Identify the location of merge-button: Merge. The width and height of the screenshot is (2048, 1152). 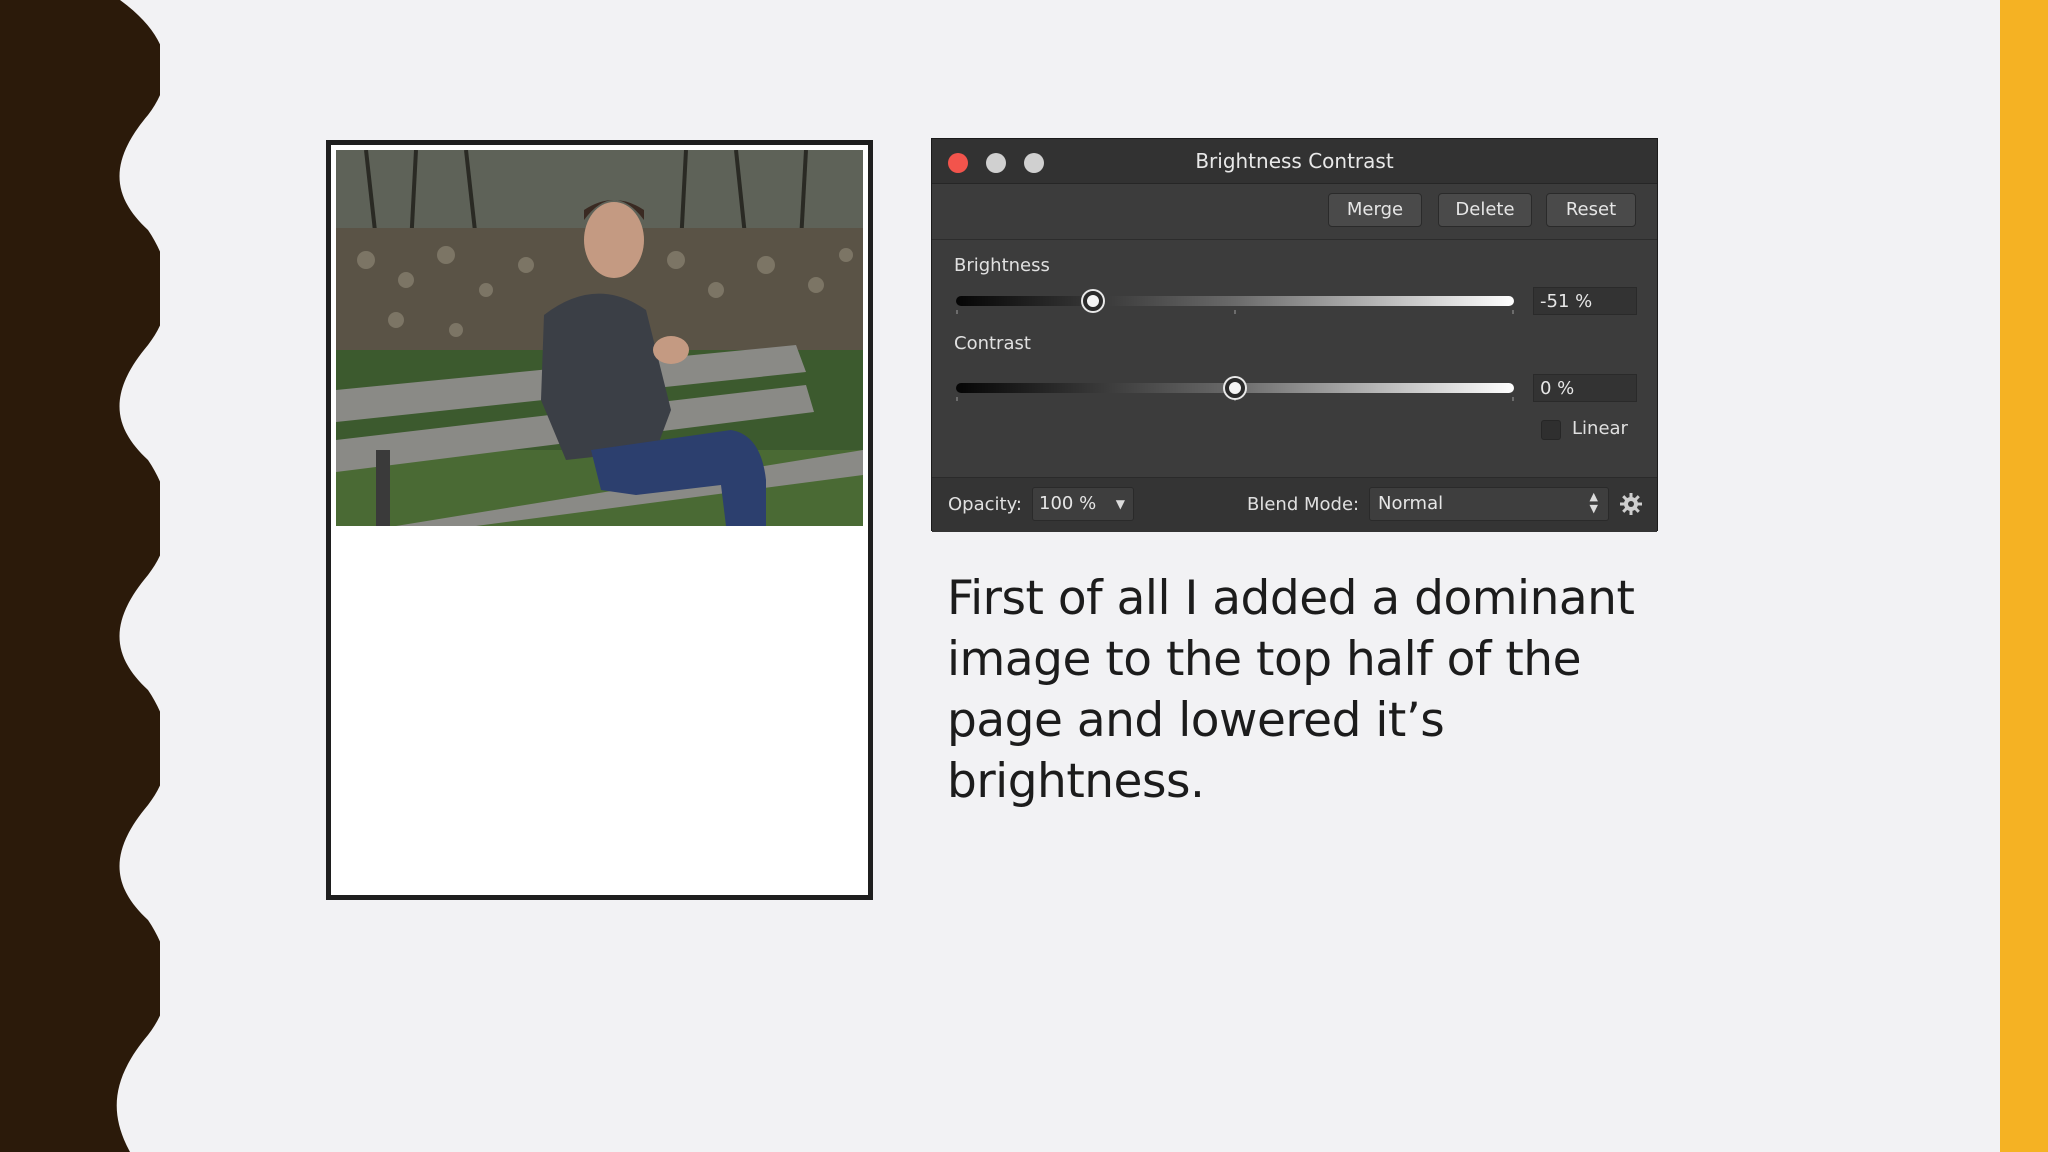
(1375, 210).